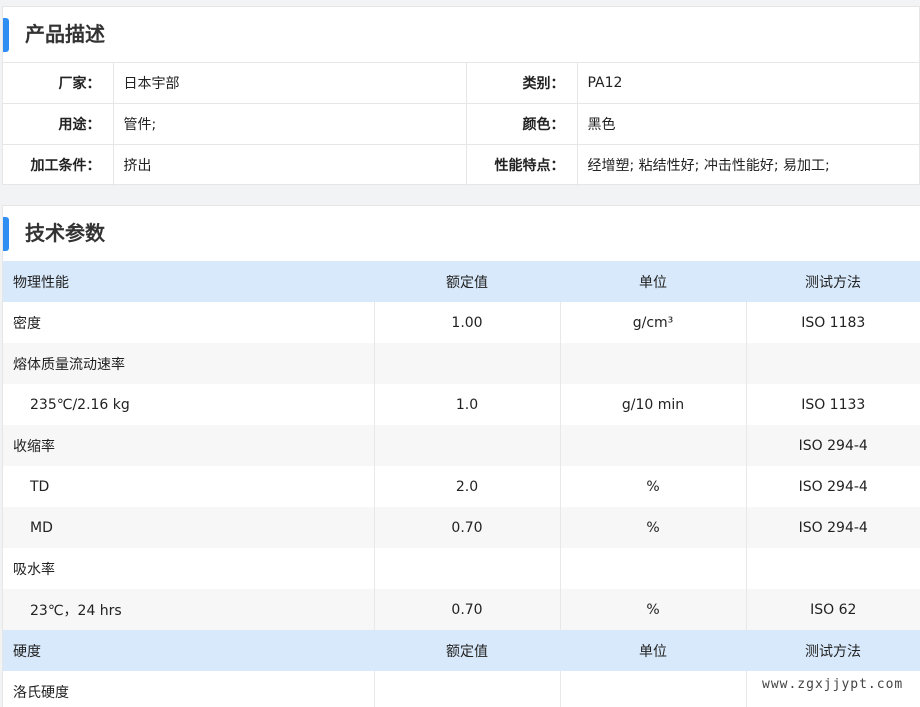  Describe the element at coordinates (188, 281) in the screenshot. I see `column-header: 物理性能` at that location.